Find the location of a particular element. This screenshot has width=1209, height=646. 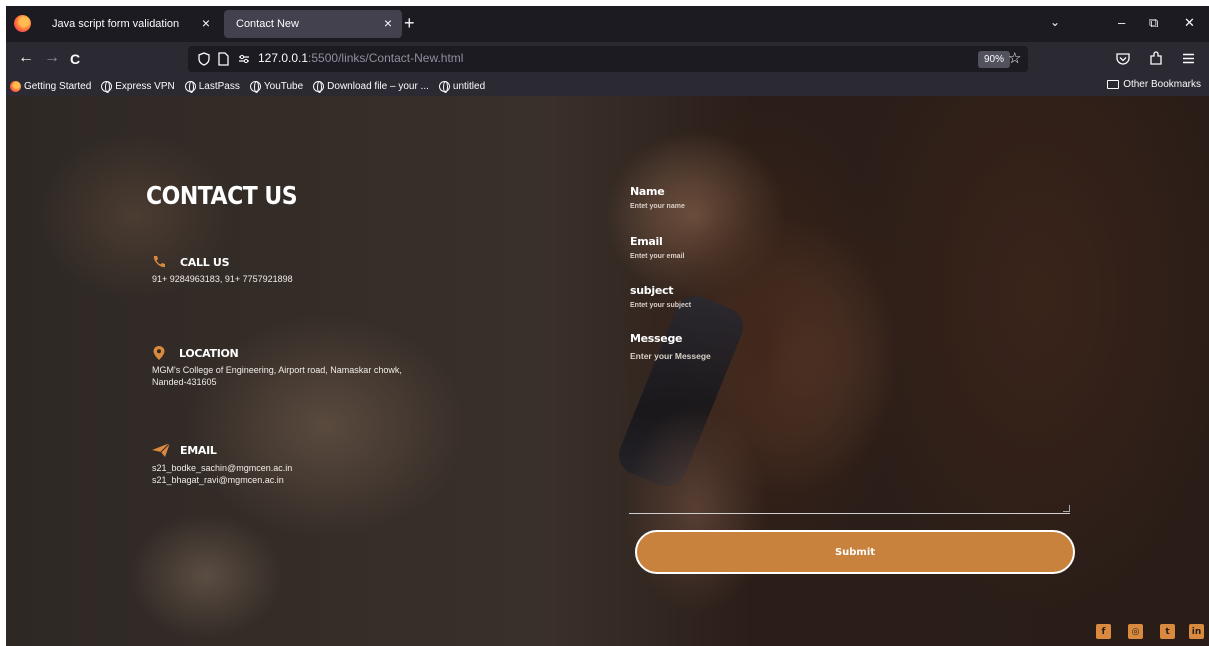

bookmark-lastpass: LastPass is located at coordinates (212, 86).